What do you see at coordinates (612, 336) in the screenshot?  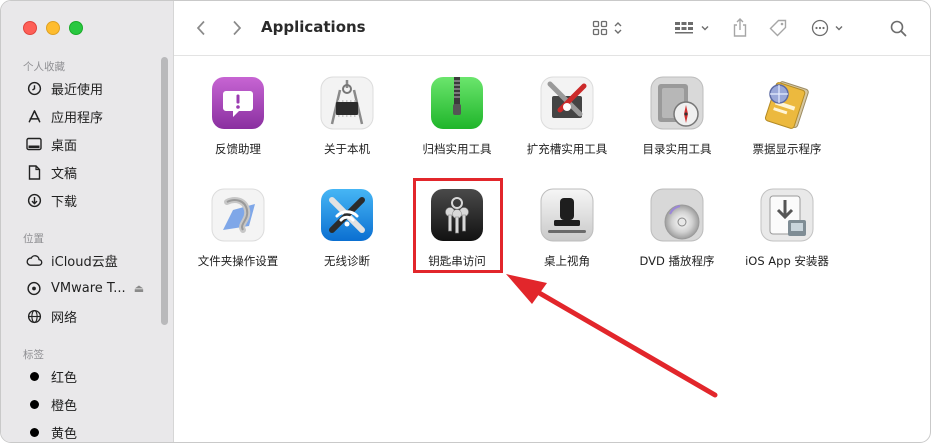 I see `annotation-arrow` at bounding box center [612, 336].